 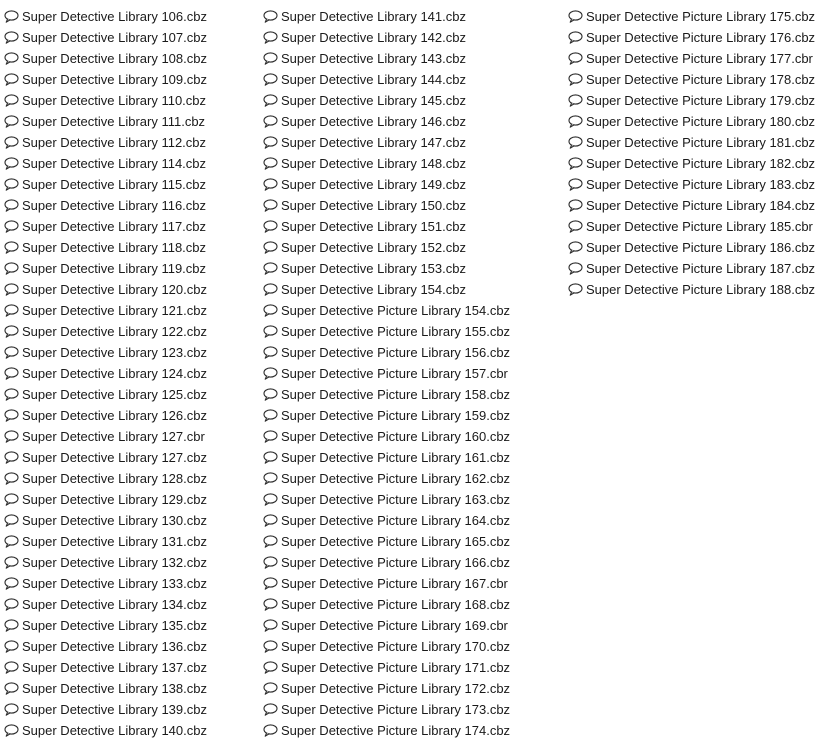 What do you see at coordinates (414, 667) in the screenshot?
I see `file-item: Super Detective Picture Library 171.cbz` at bounding box center [414, 667].